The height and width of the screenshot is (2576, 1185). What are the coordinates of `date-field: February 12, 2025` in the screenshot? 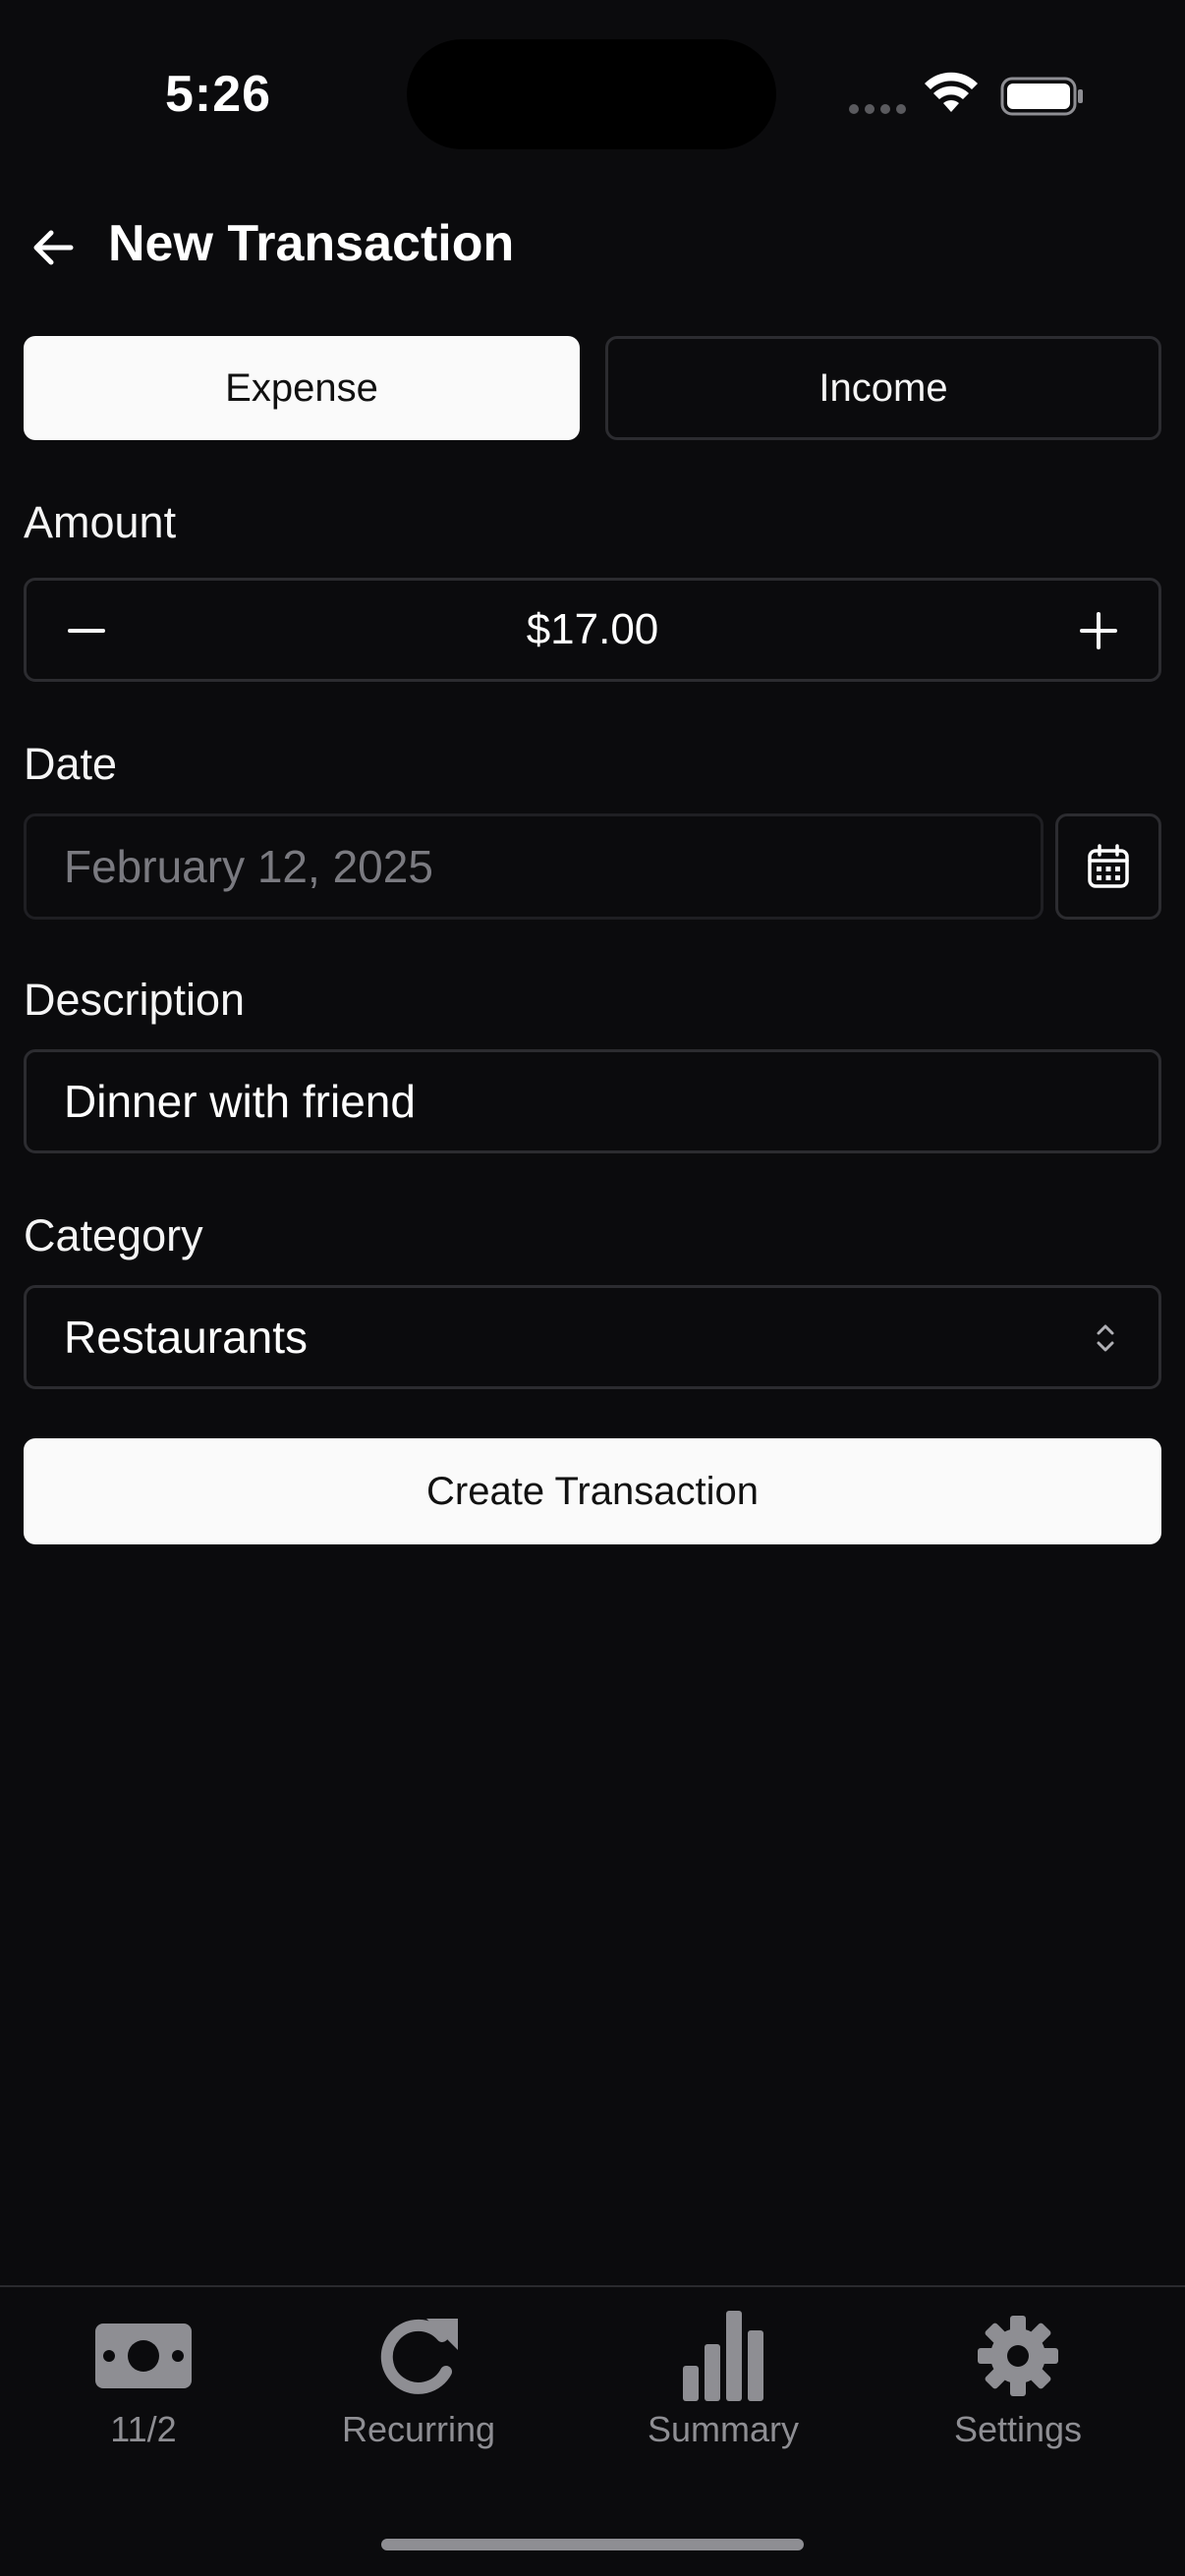 It's located at (534, 866).